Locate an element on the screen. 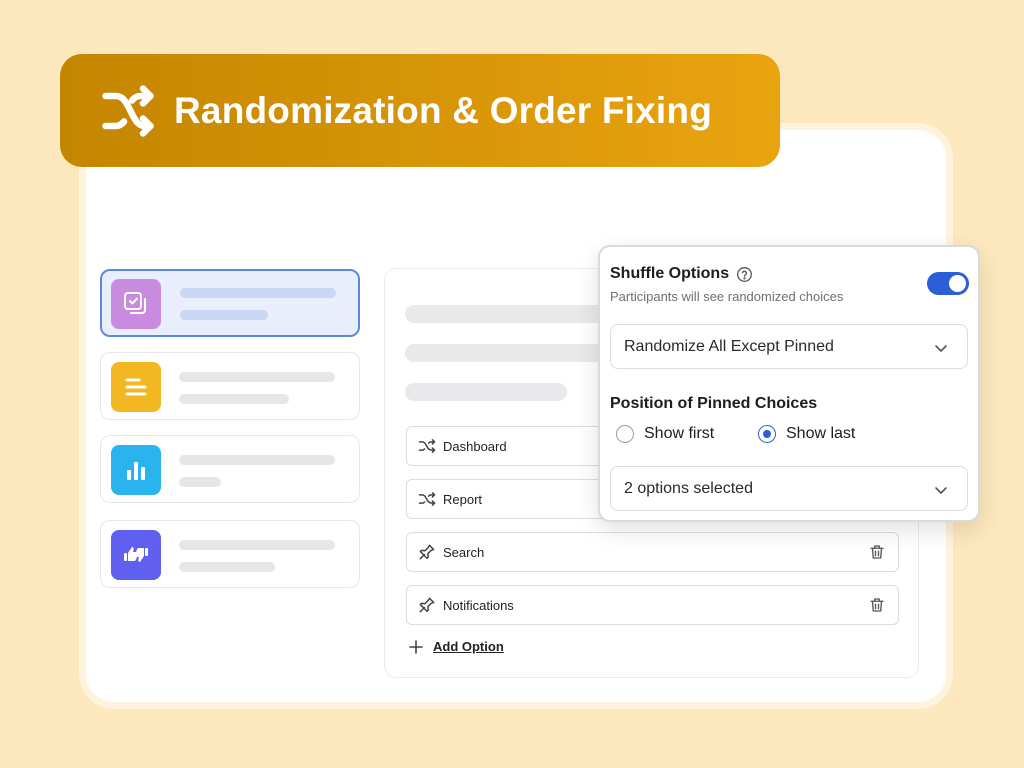 The width and height of the screenshot is (1024, 768). pinned-position-title: Position of Pinned Choices is located at coordinates (714, 403).